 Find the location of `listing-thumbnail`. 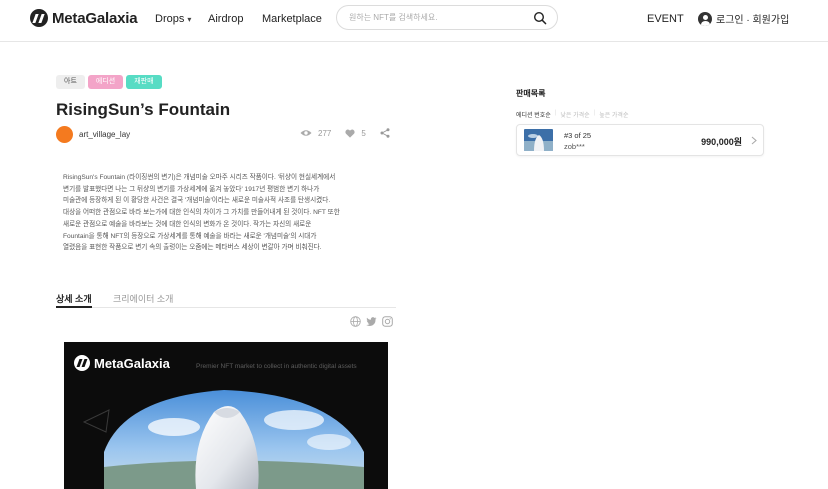

listing-thumbnail is located at coordinates (538, 140).